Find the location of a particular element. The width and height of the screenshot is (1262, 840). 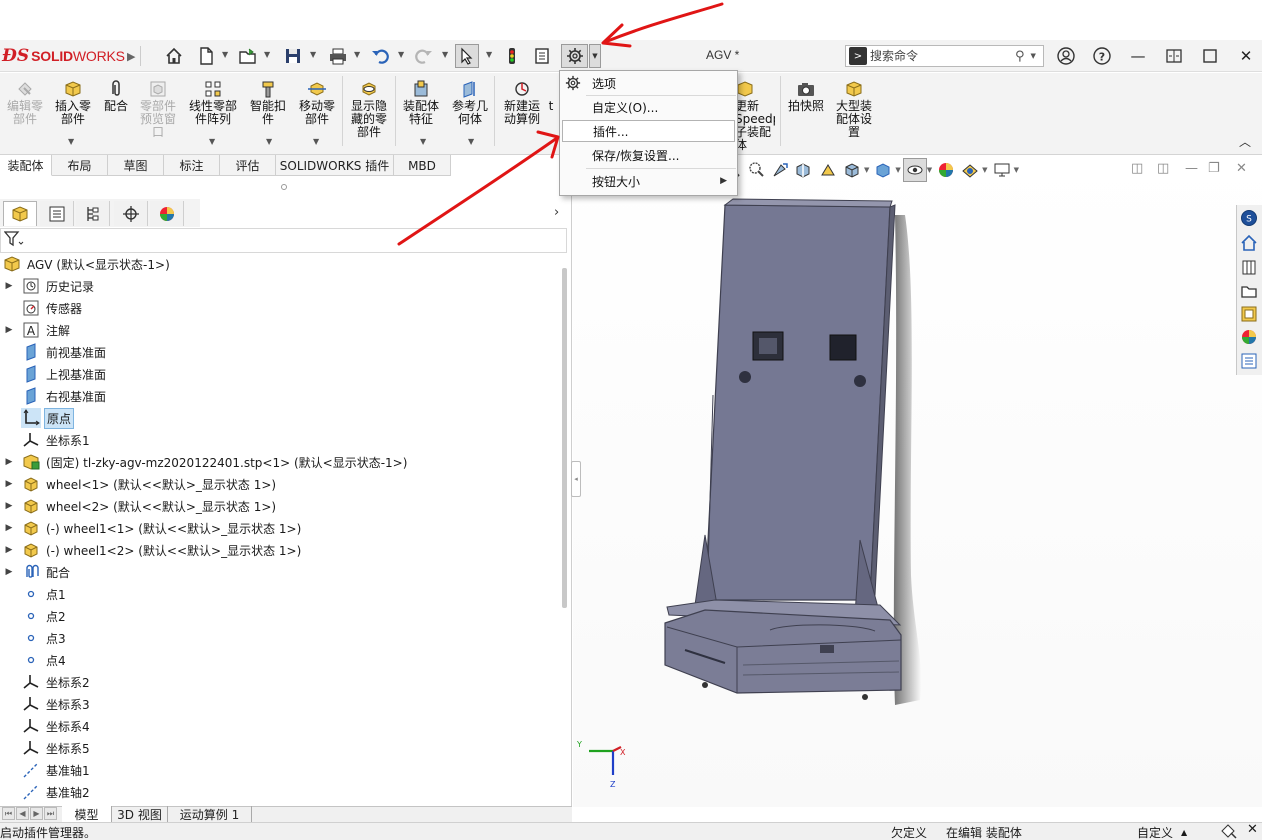

help-icon: ? is located at coordinates (1102, 56).